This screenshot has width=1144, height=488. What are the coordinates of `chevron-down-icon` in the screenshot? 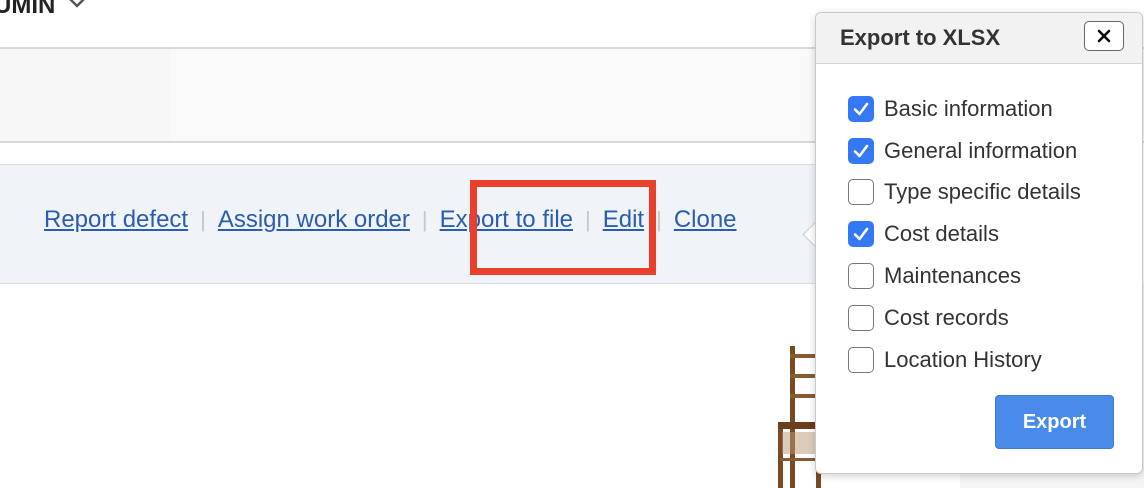 It's located at (77, 5).